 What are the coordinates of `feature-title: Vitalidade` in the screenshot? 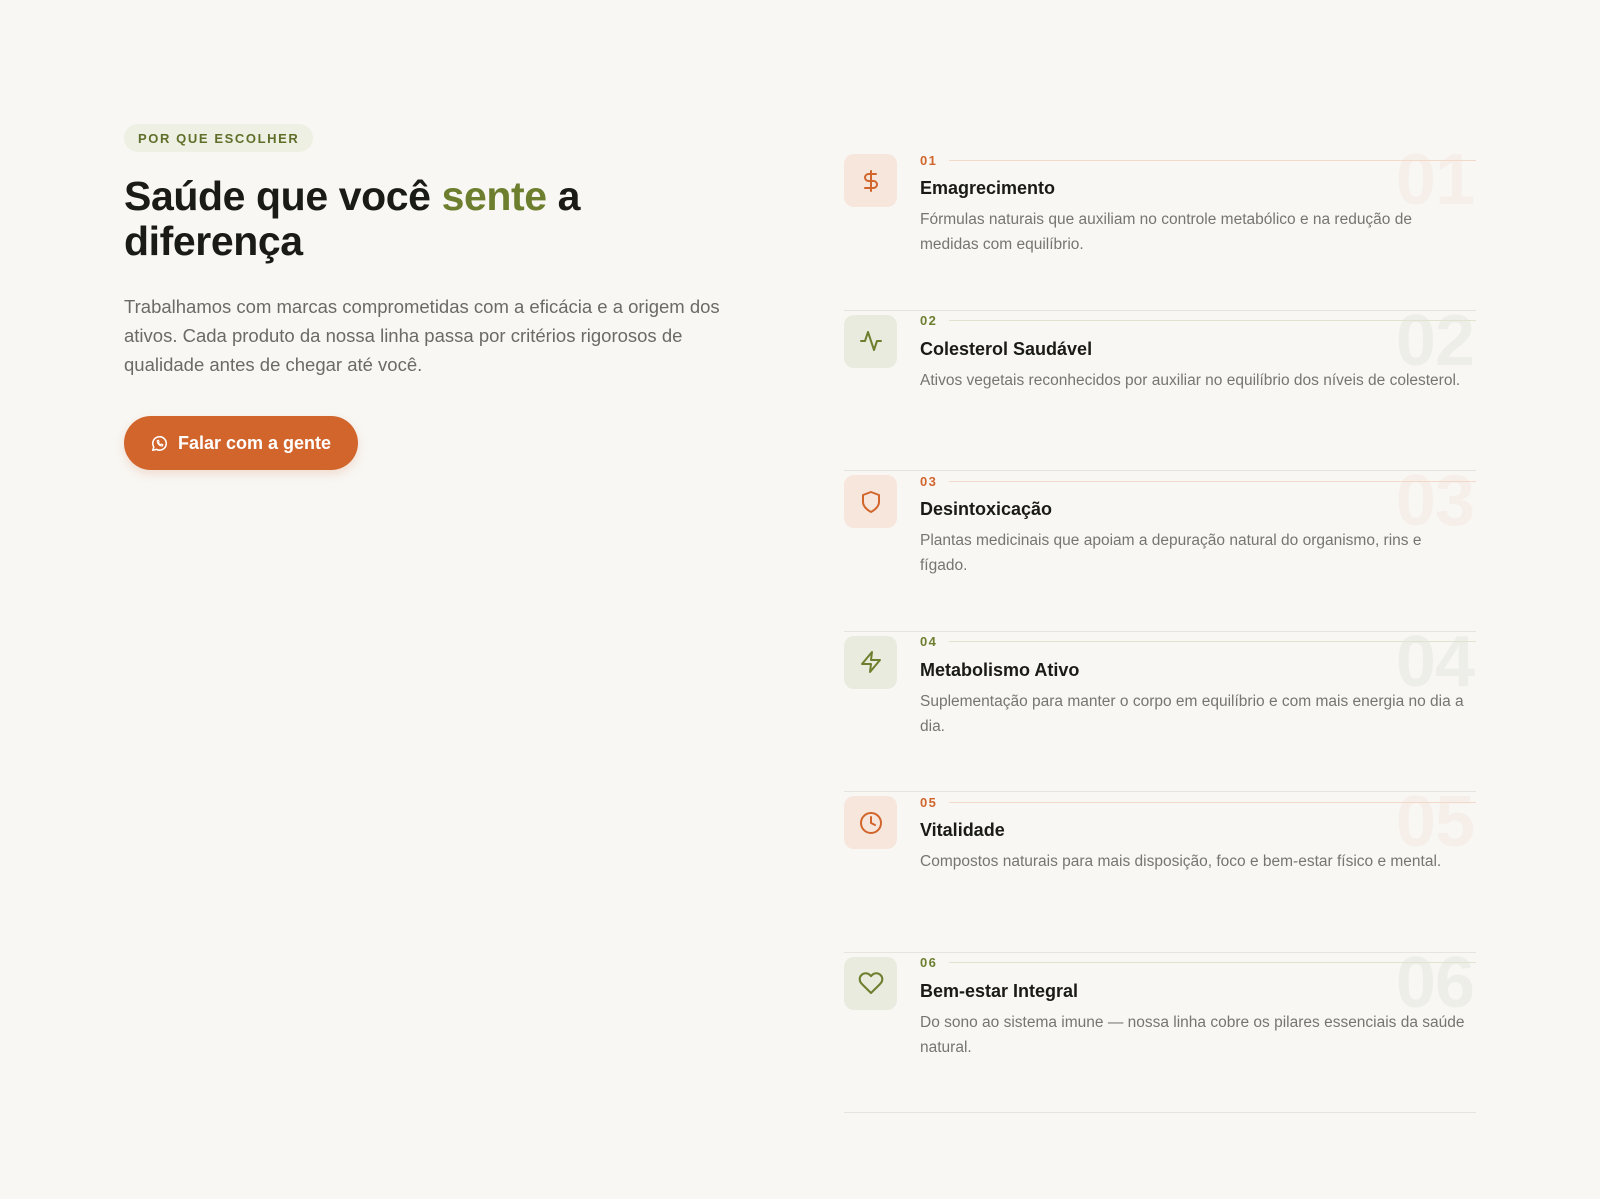 It's located at (962, 830).